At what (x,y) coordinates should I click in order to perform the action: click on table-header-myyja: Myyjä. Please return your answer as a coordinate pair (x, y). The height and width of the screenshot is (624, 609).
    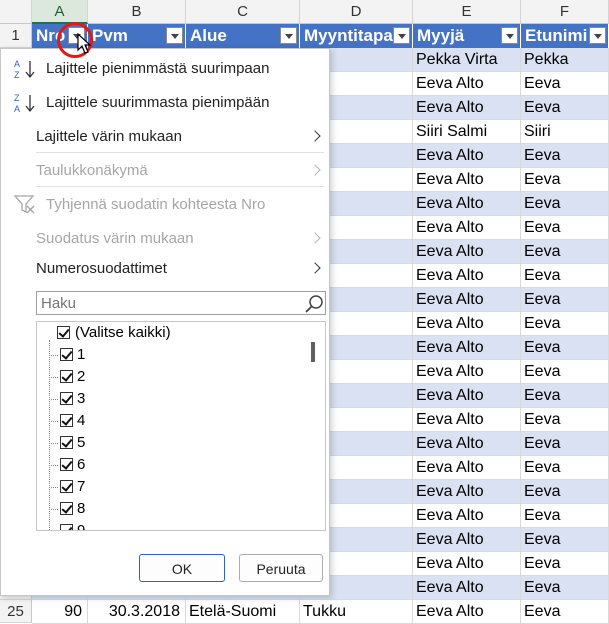
    Looking at the image, I should click on (467, 36).